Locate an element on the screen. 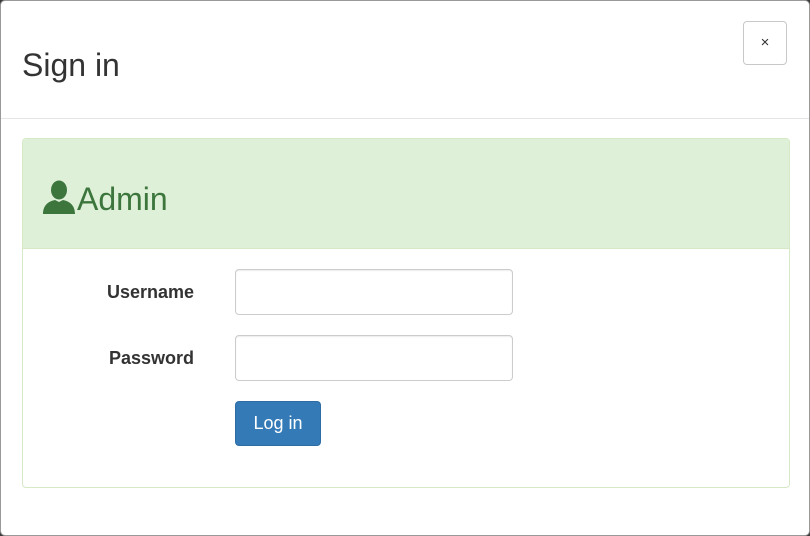 Image resolution: width=810 pixels, height=536 pixels. password-input is located at coordinates (374, 358).